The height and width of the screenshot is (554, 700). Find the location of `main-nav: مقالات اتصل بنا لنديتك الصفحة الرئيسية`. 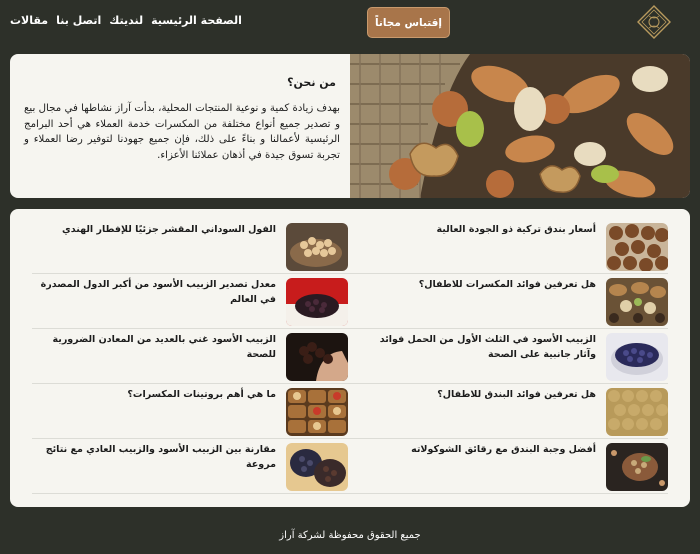

main-nav: مقالات اتصل بنا لنديتك الصفحة الرئيسية is located at coordinates (126, 20).